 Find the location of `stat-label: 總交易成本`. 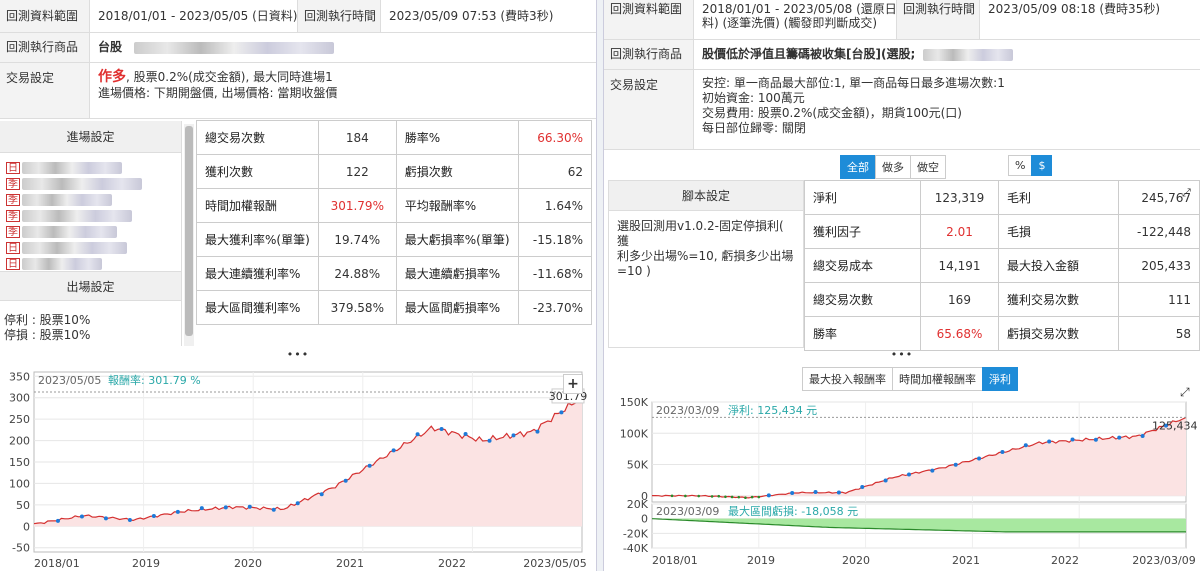

stat-label: 總交易成本 is located at coordinates (862, 265).